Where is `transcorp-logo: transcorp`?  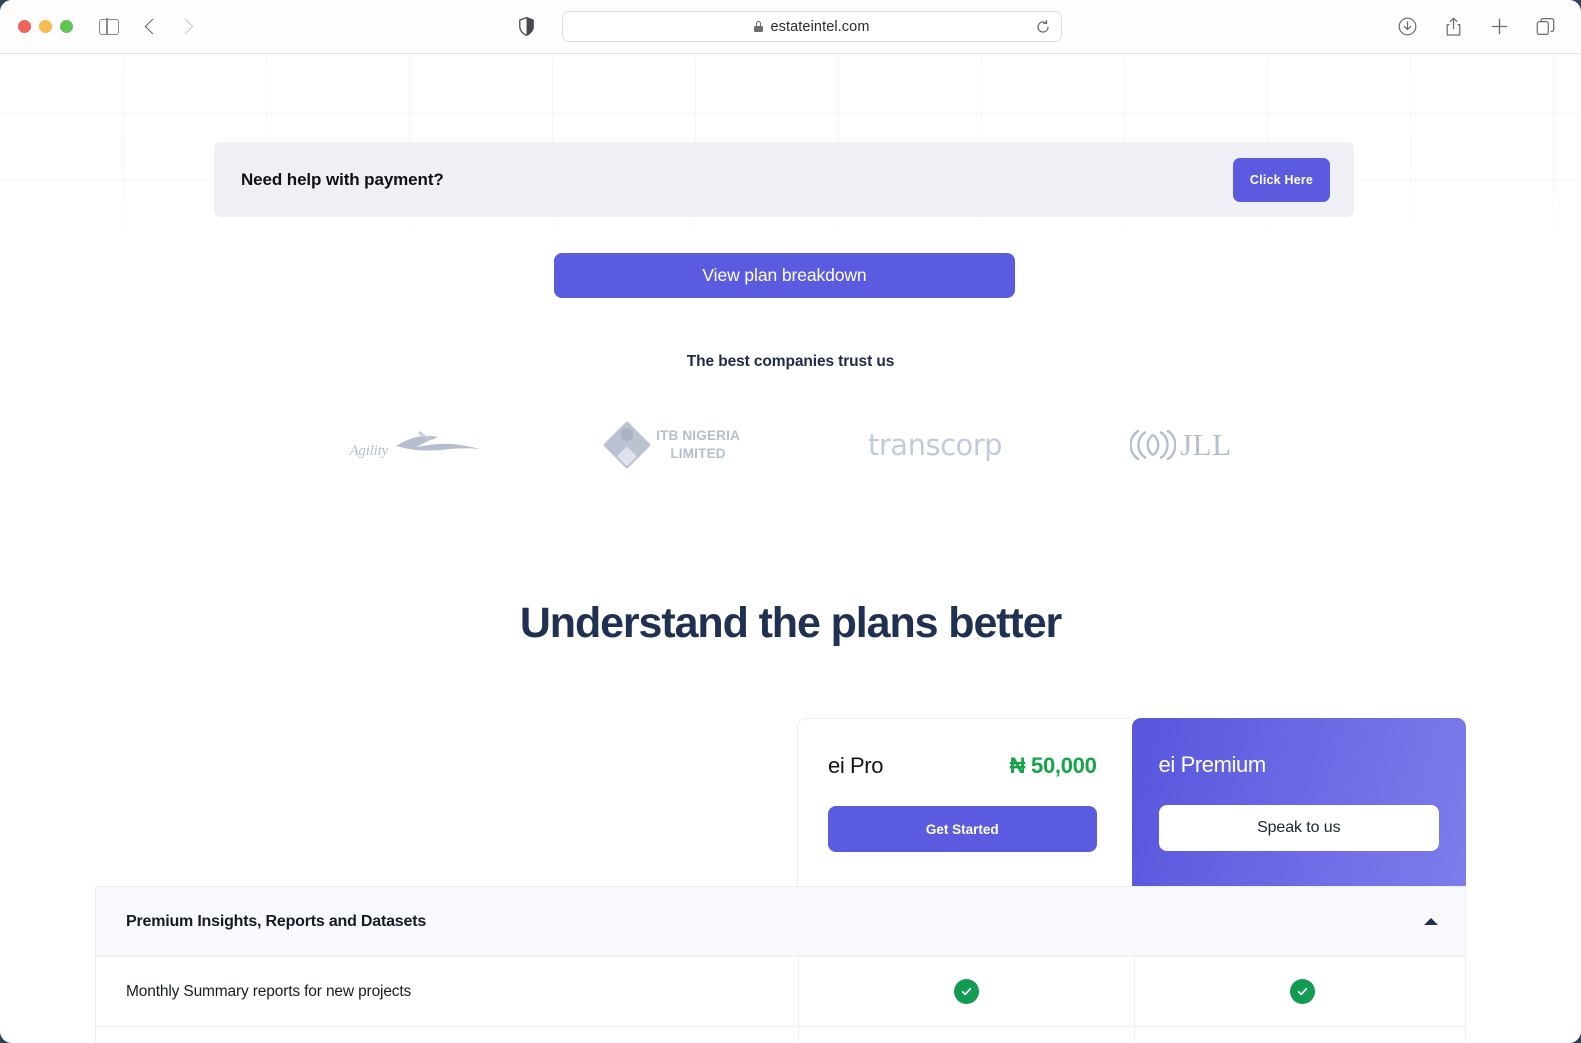
transcorp-logo: transcorp is located at coordinates (935, 445).